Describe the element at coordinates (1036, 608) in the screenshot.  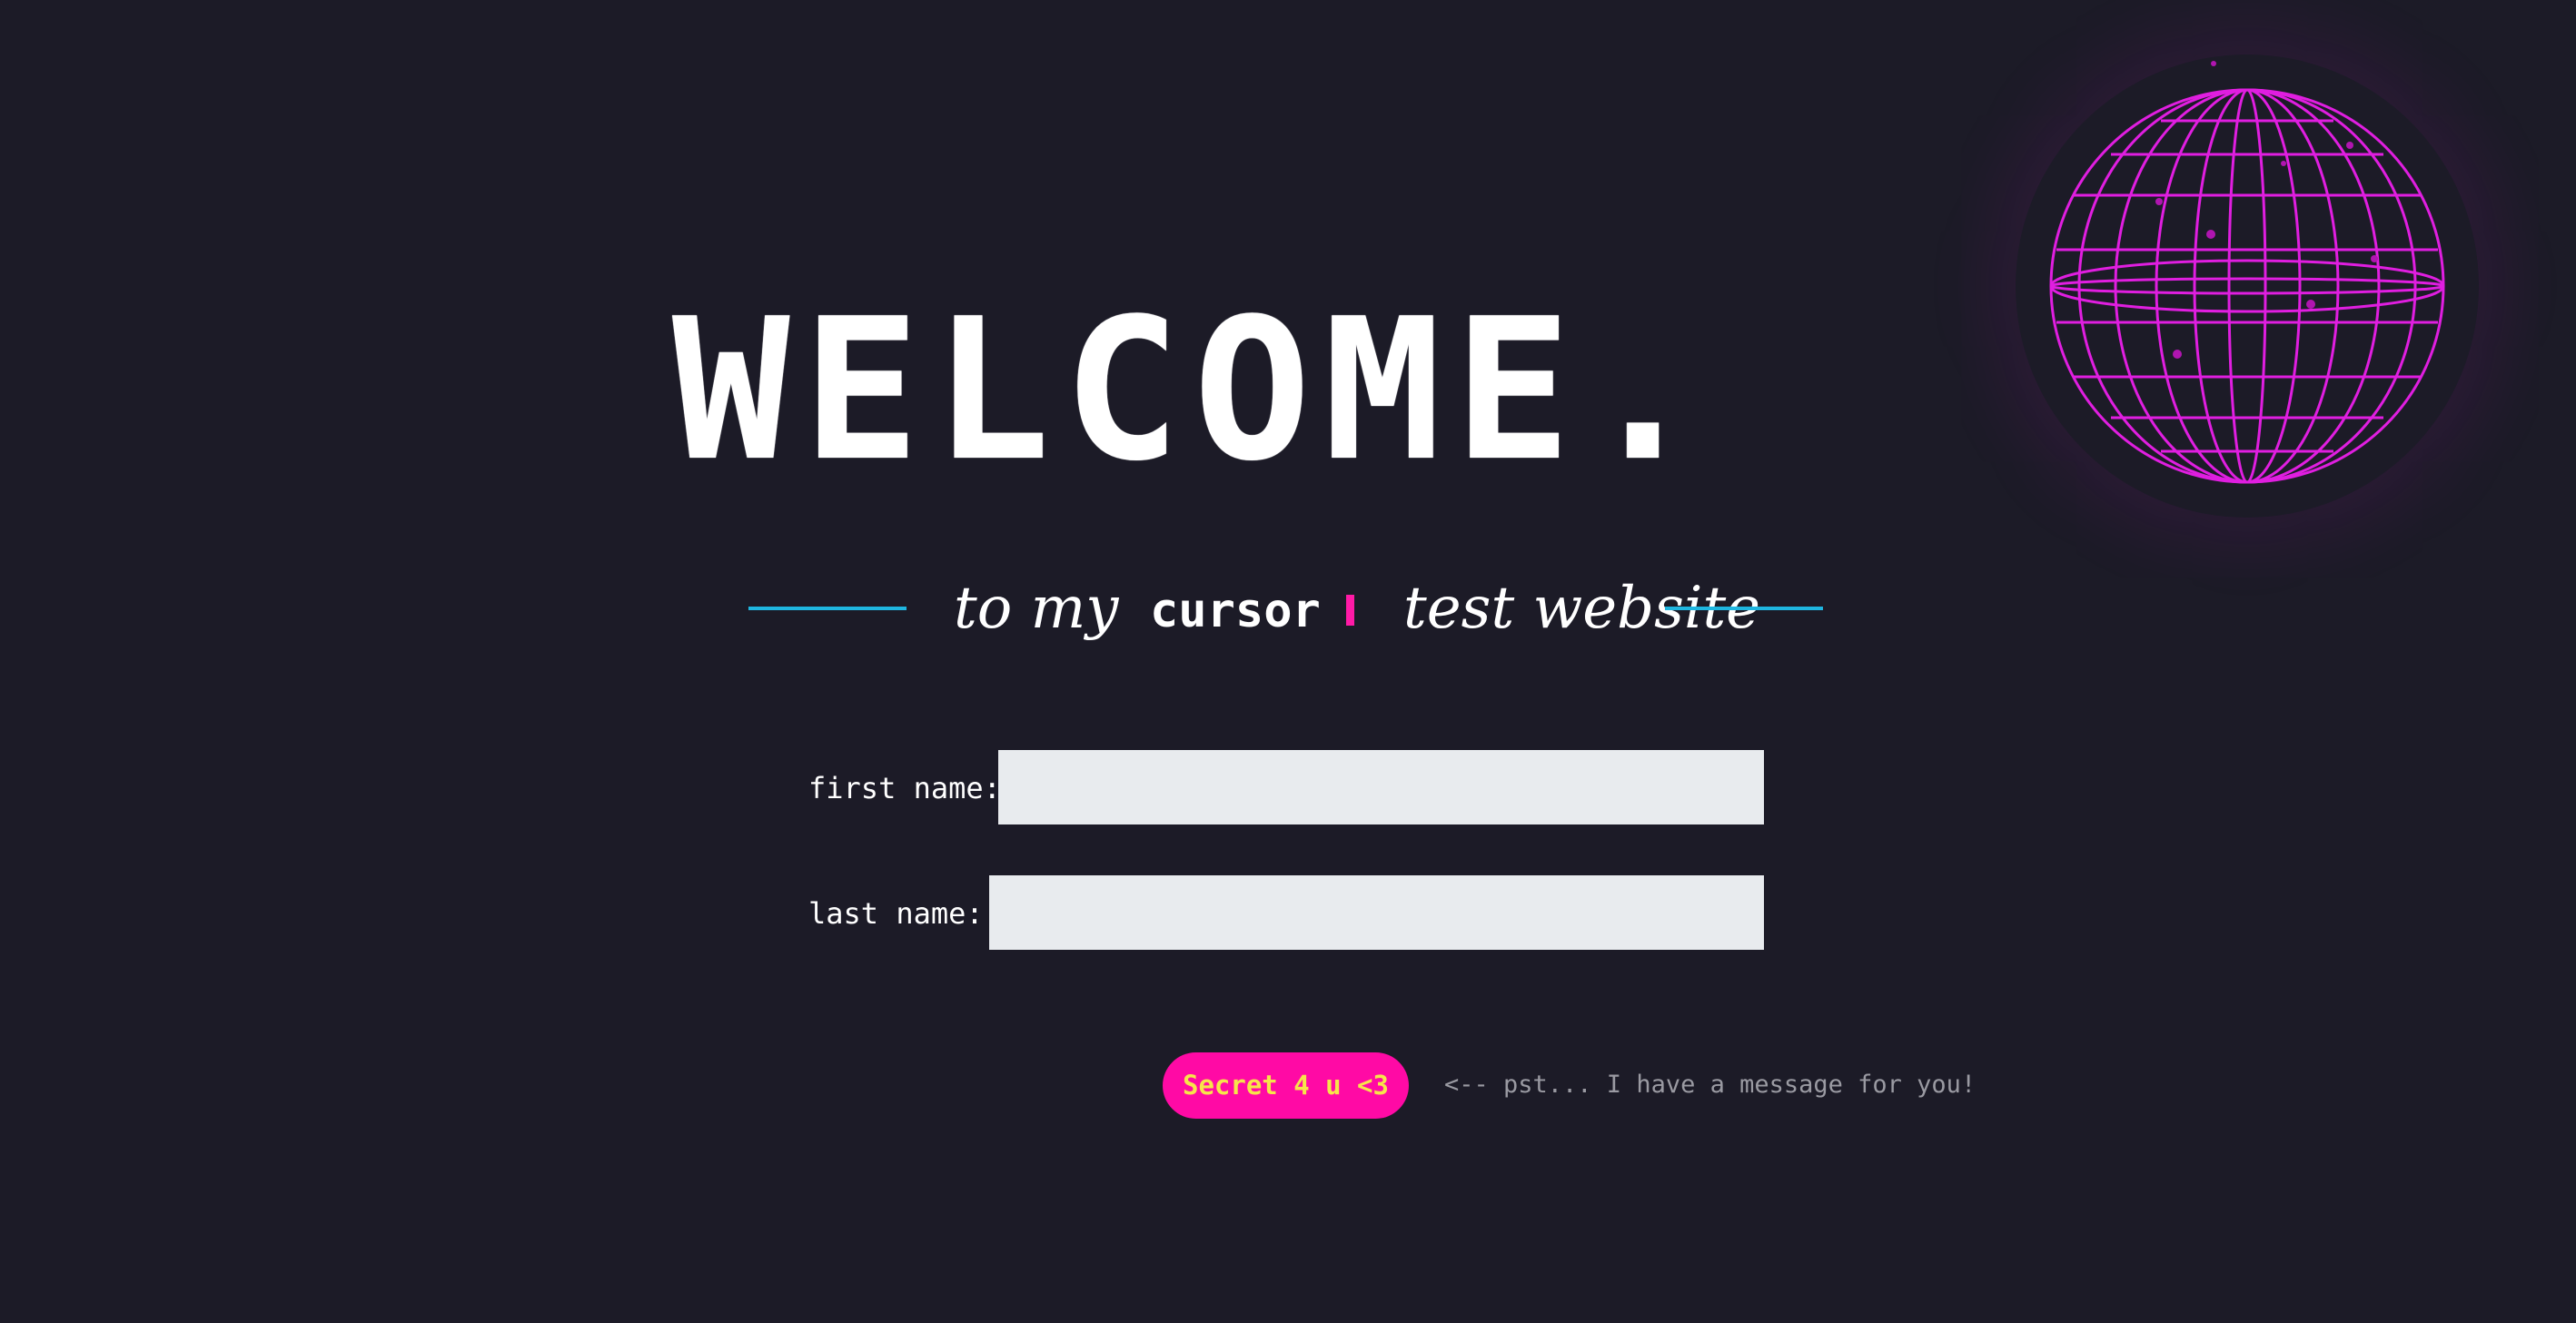
I see `subtitle-prefix: to my` at that location.